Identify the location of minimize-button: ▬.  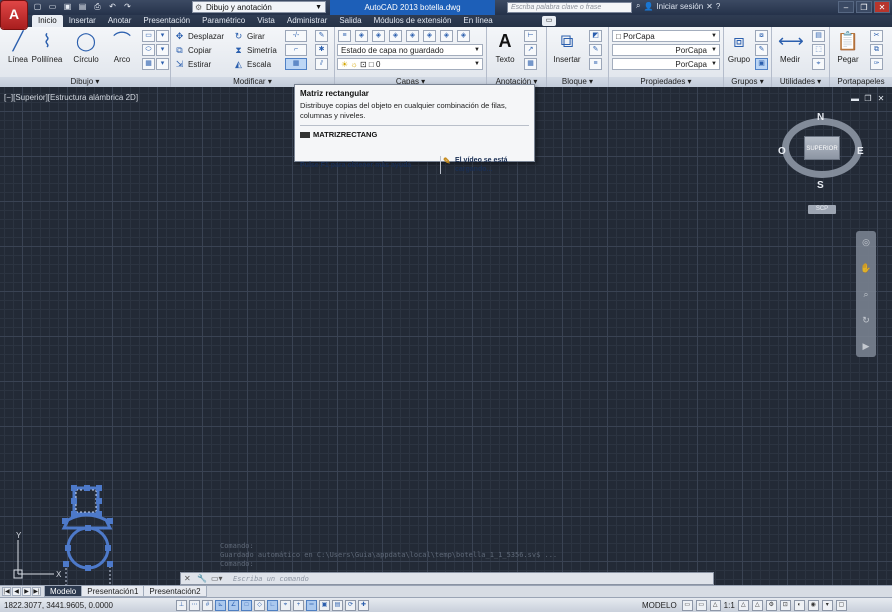
(855, 99).